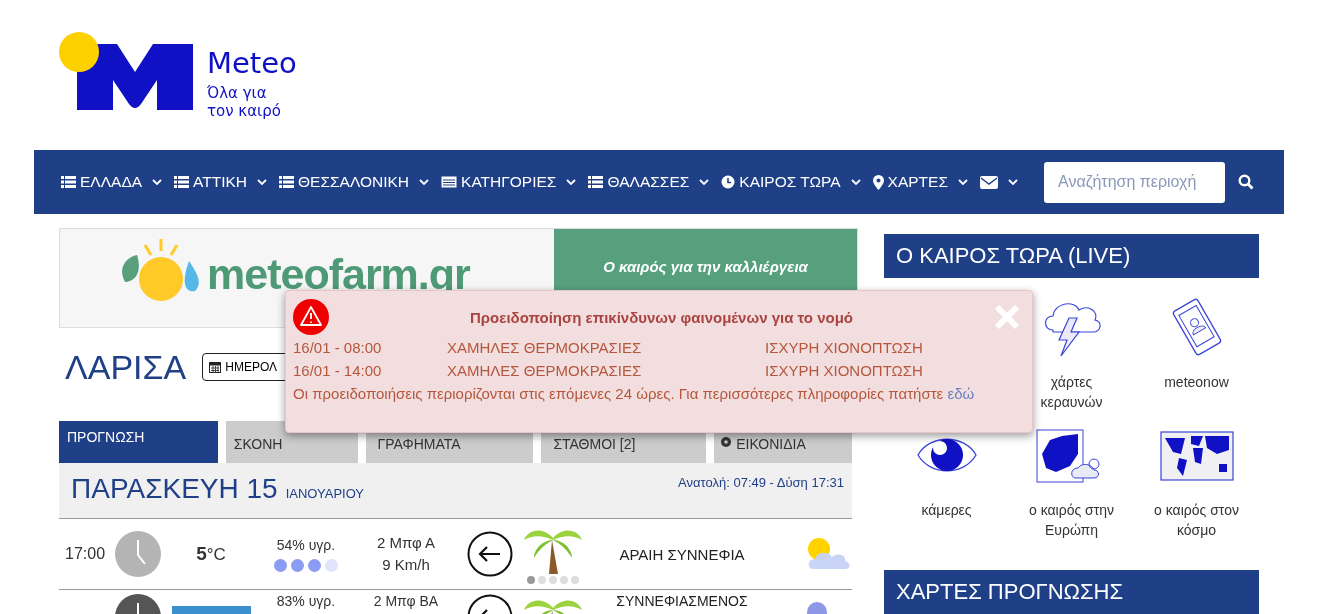  Describe the element at coordinates (1246, 182) in the screenshot. I see `search-icon` at that location.